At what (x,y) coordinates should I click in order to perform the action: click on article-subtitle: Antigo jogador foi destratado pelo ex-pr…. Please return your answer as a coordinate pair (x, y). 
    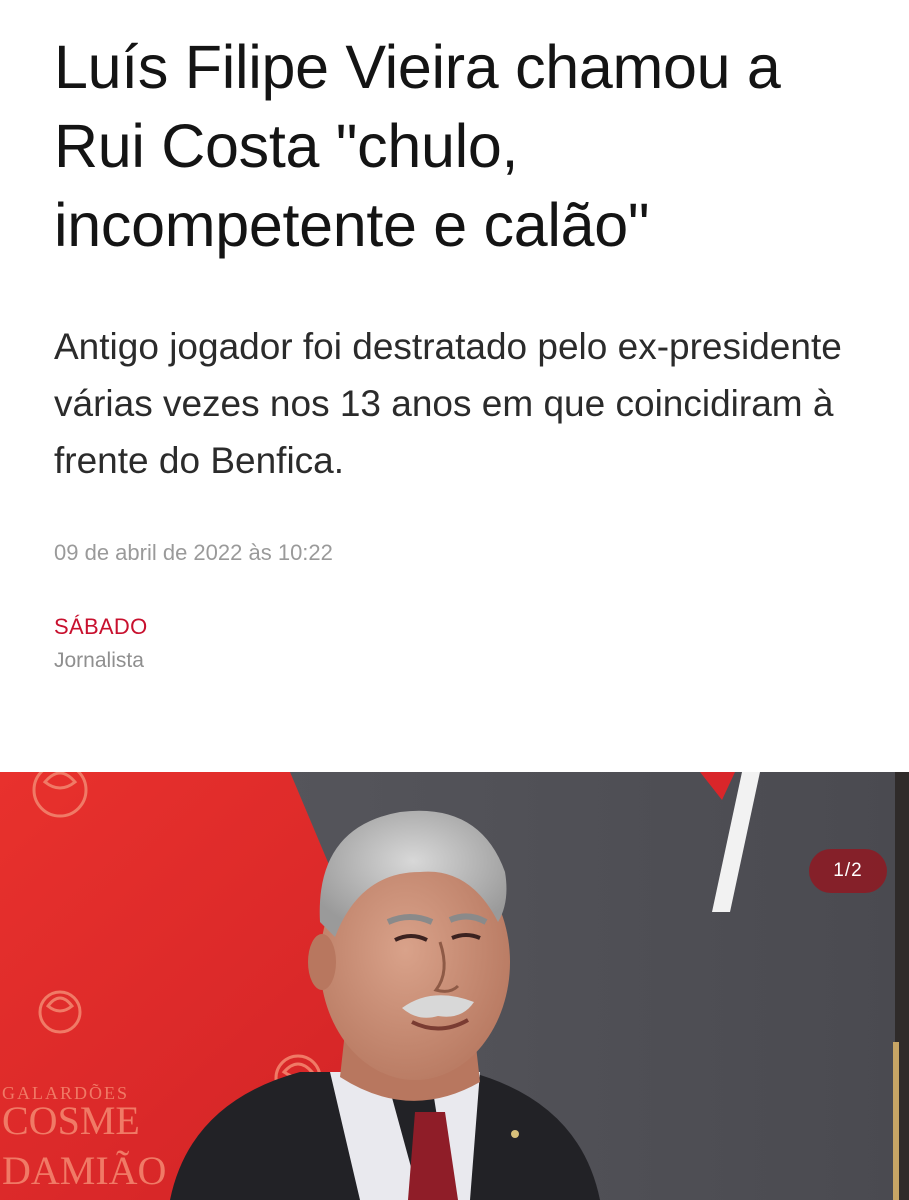
    Looking at the image, I should click on (448, 403).